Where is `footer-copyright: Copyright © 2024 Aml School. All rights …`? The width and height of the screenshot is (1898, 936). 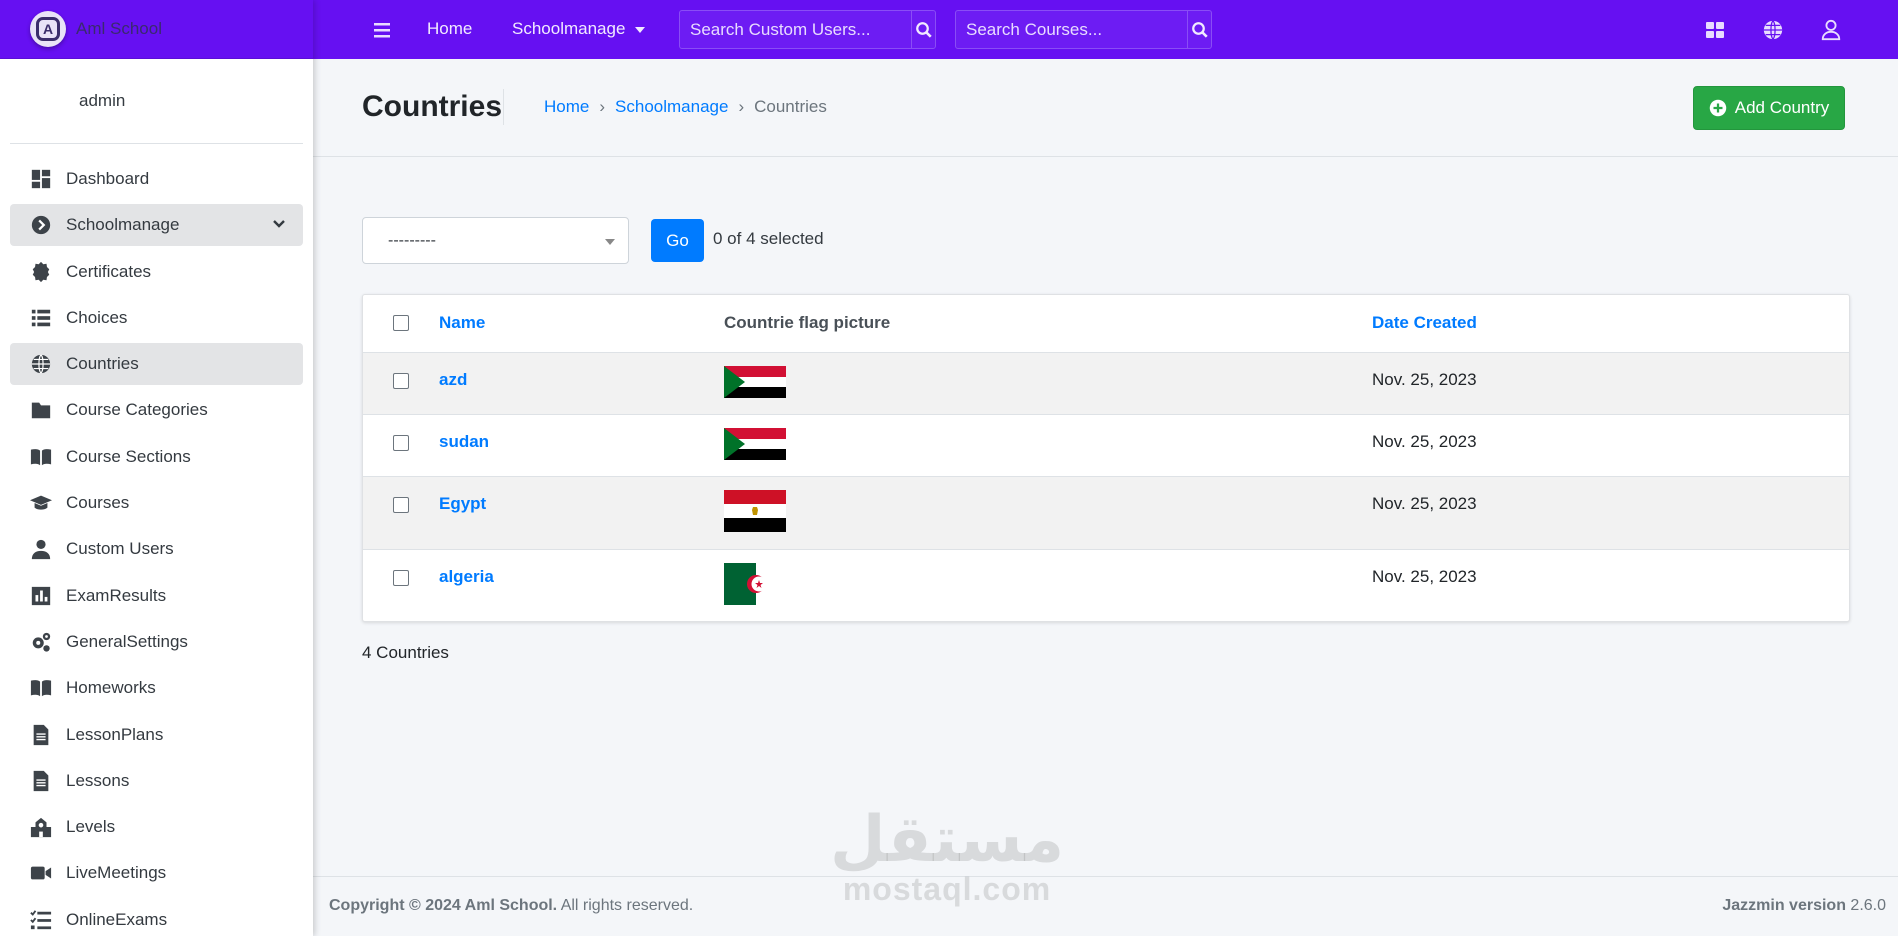
footer-copyright: Copyright © 2024 Aml School. All rights … is located at coordinates (511, 906).